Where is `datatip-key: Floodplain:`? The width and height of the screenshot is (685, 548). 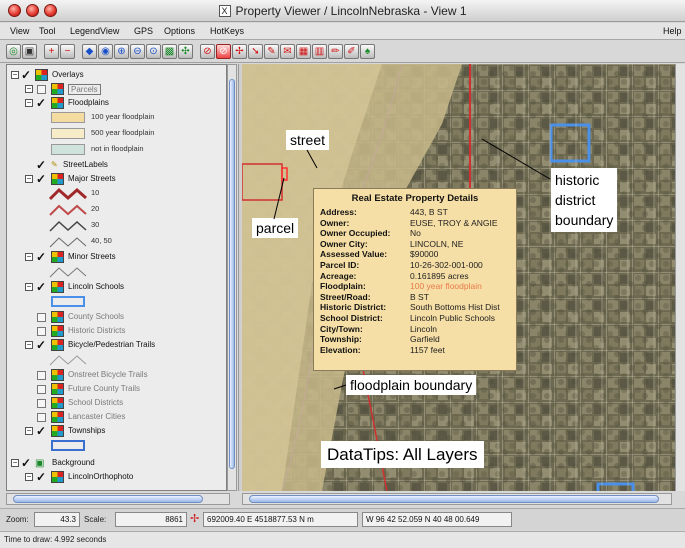
datatip-key: Floodplain: is located at coordinates (343, 286).